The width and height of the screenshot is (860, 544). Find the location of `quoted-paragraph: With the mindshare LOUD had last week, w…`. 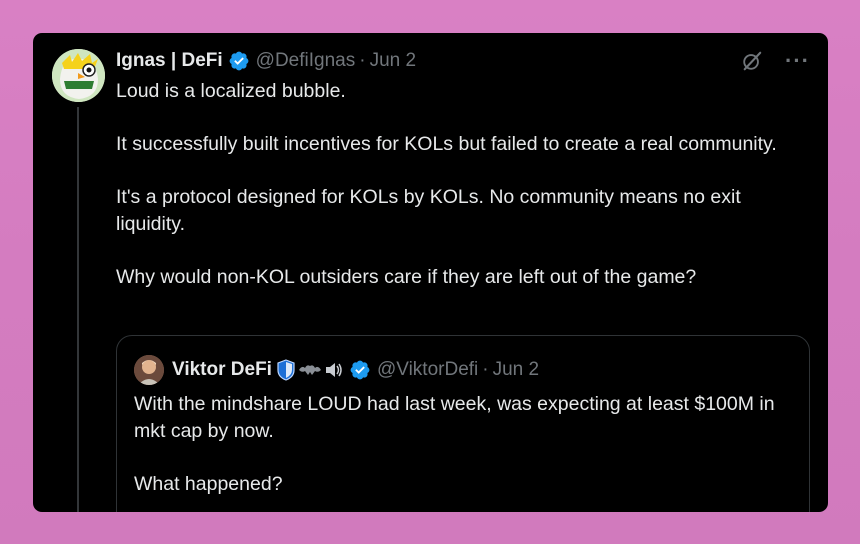

quoted-paragraph: With the mindshare LOUD had last week, w… is located at coordinates (454, 417).